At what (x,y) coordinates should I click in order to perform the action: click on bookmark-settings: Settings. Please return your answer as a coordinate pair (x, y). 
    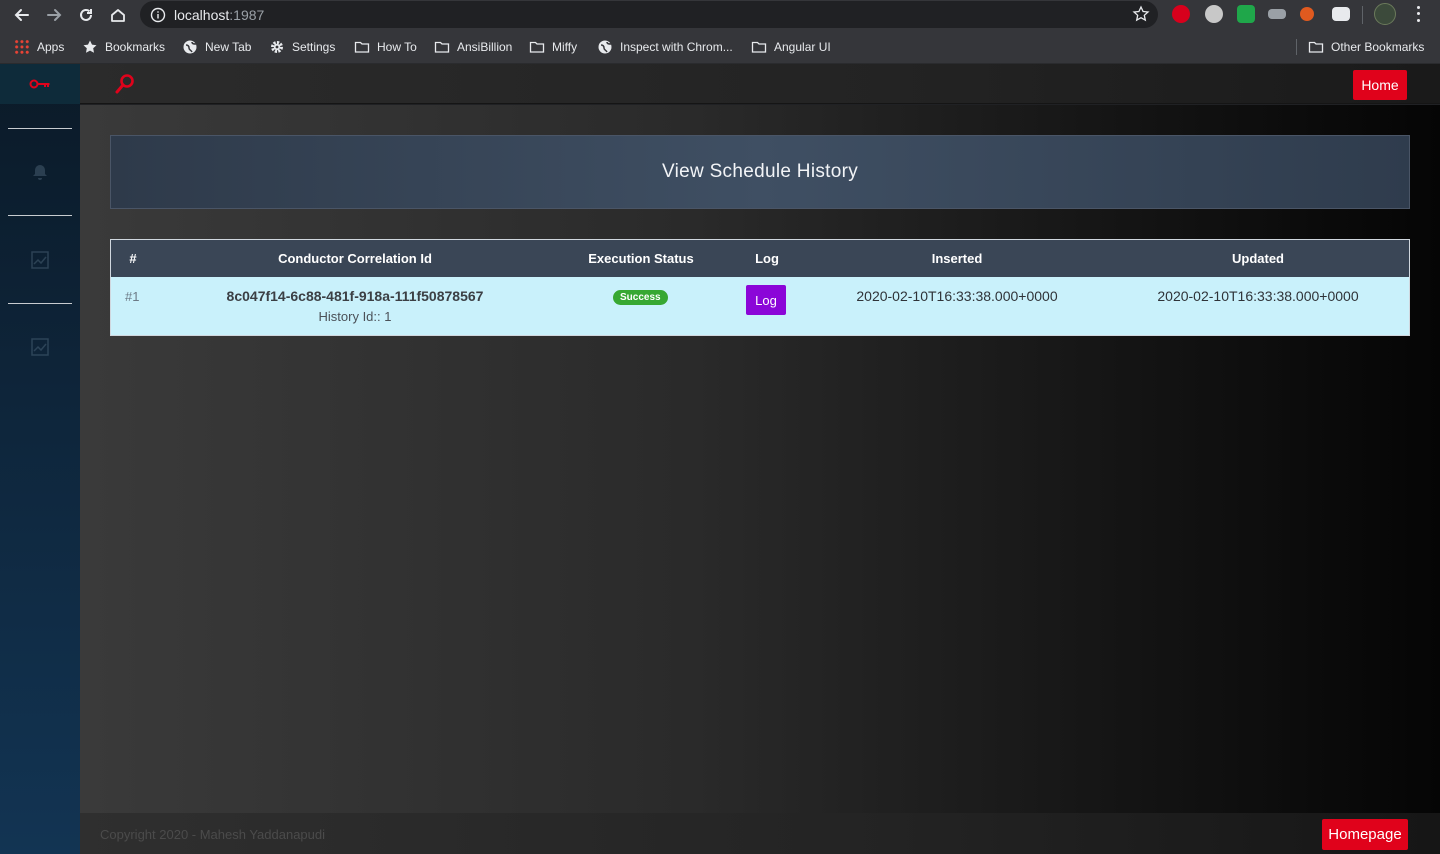
    Looking at the image, I should click on (302, 47).